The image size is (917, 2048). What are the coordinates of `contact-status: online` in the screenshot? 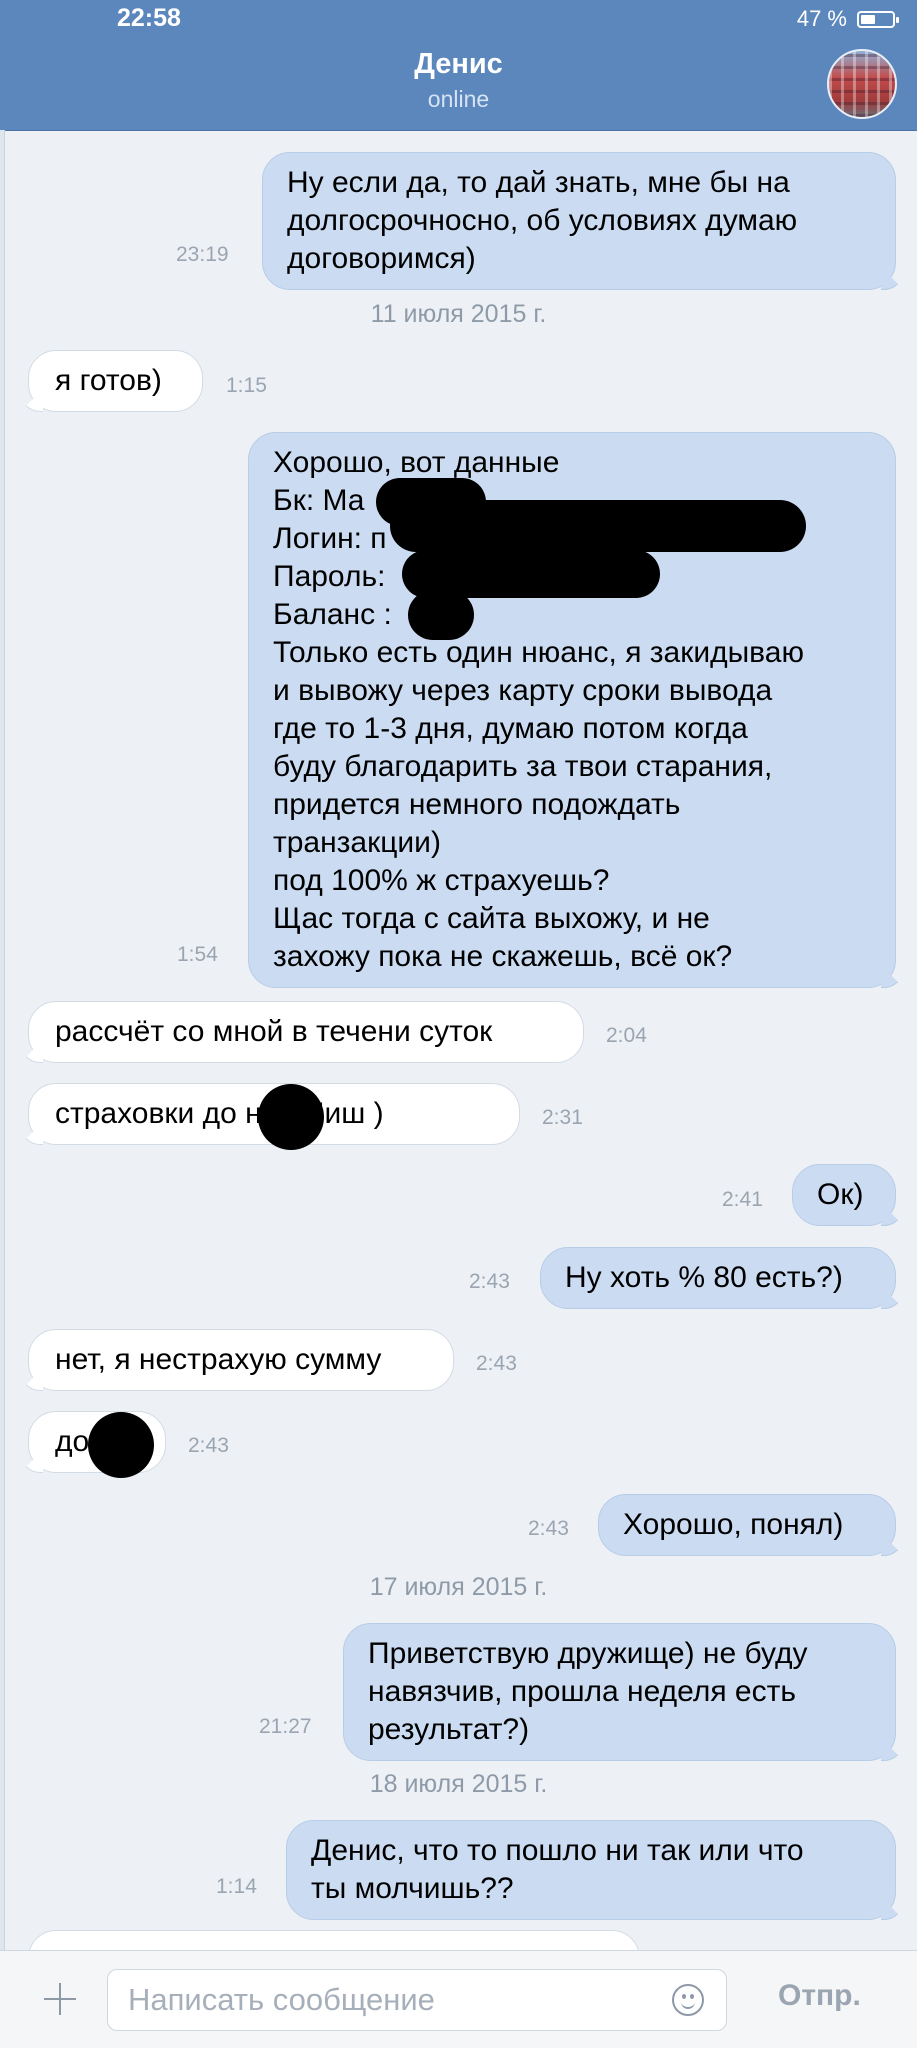 It's located at (458, 99).